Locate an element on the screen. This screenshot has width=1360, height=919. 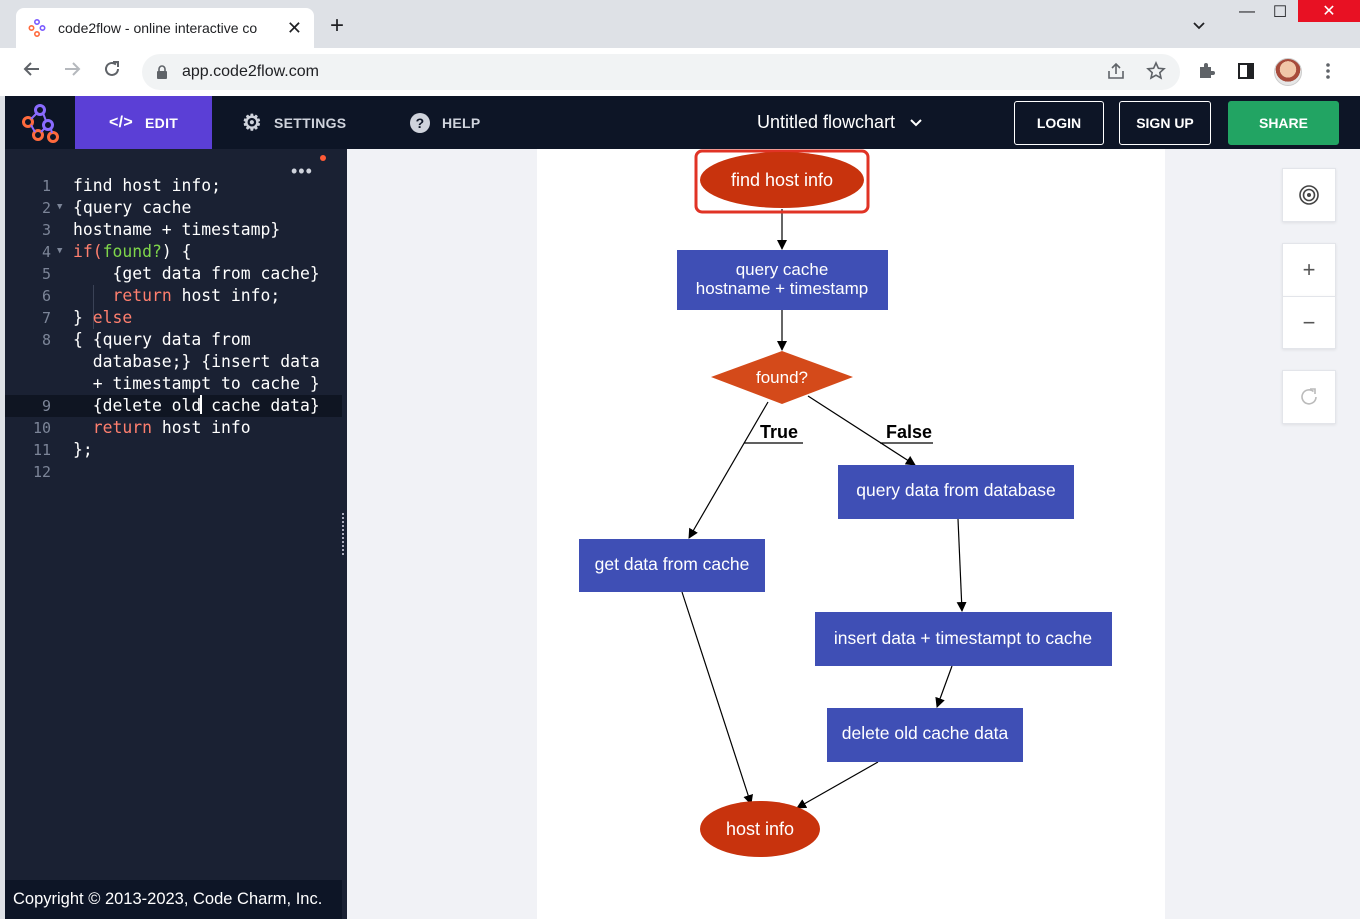
code2flow-logo is located at coordinates (40, 122).